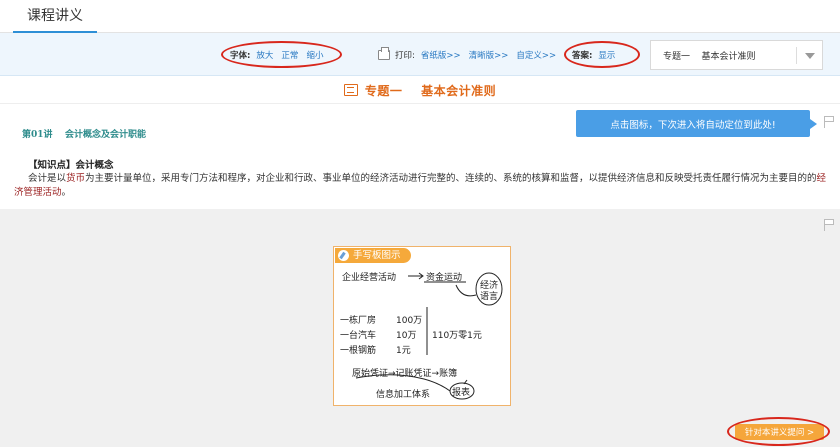  I want to click on print-custom-link: 自定义>>, so click(536, 55).